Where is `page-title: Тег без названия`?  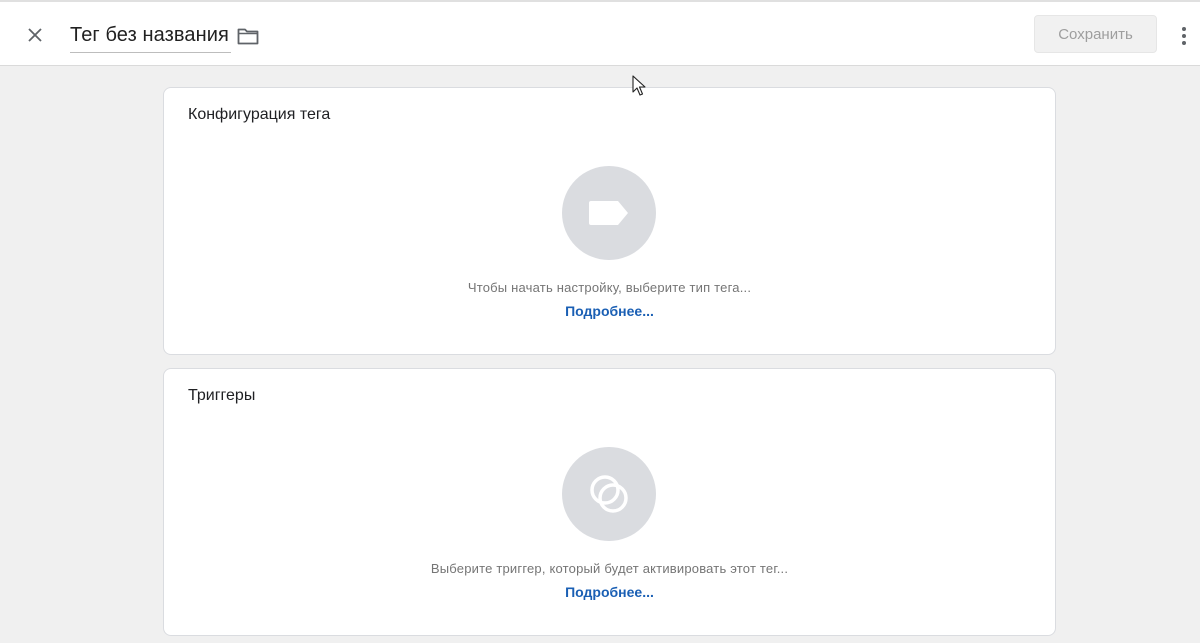
page-title: Тег без названия is located at coordinates (149, 35).